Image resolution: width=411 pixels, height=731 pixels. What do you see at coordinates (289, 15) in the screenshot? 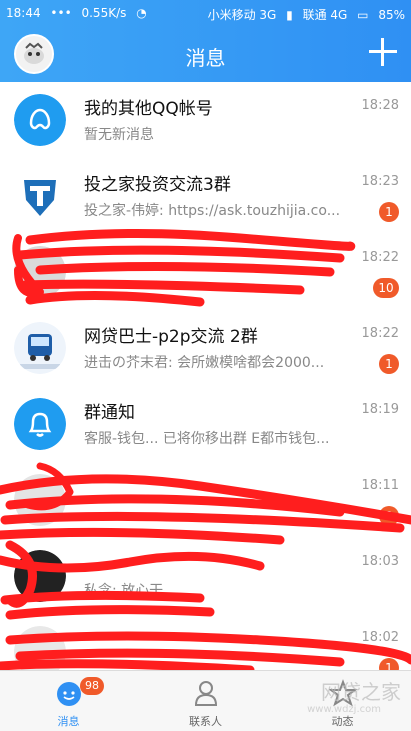
I see `signal-icon: ▮` at bounding box center [289, 15].